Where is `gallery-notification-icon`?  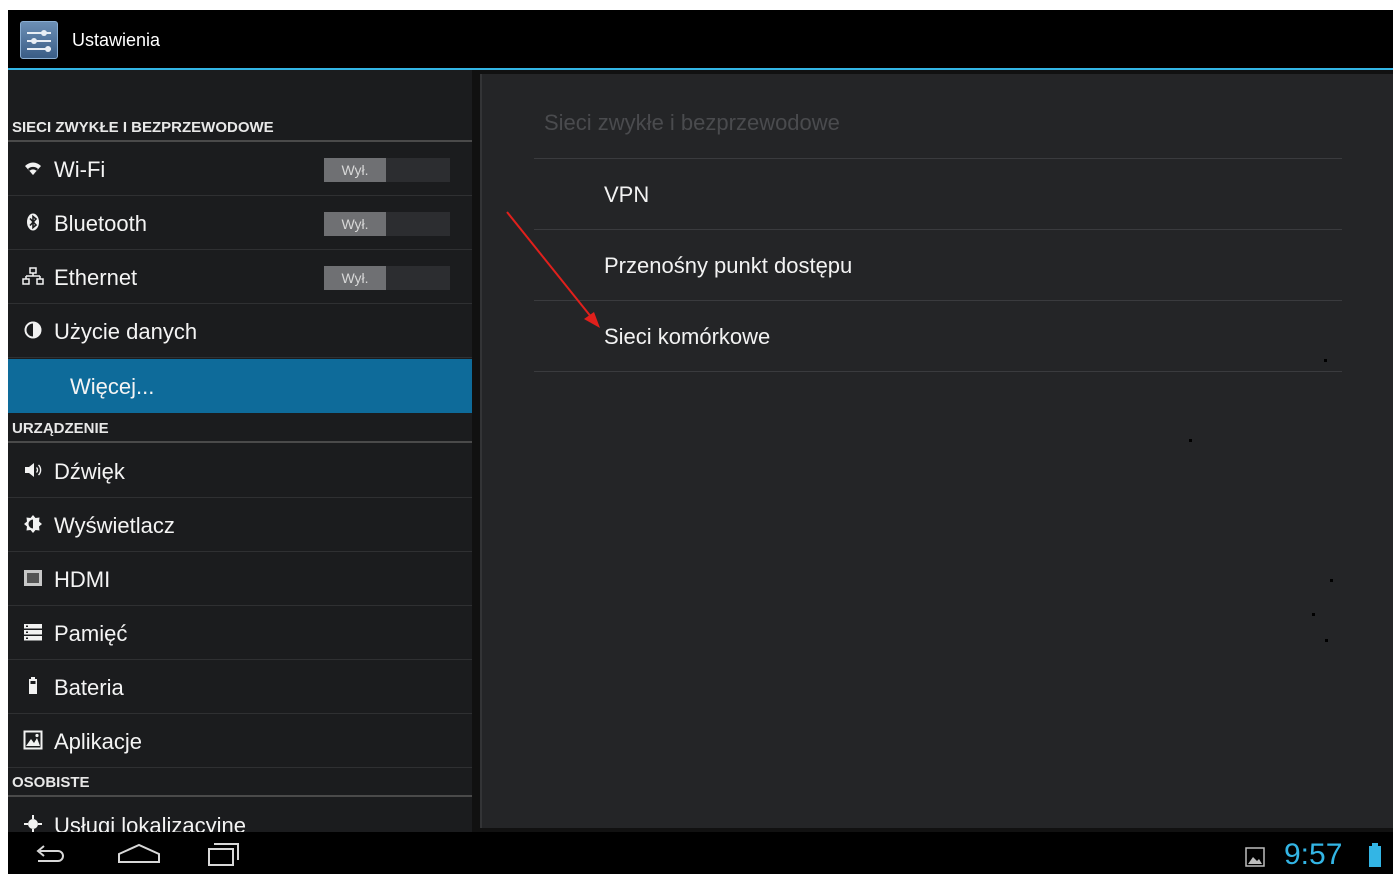 gallery-notification-icon is located at coordinates (1255, 857).